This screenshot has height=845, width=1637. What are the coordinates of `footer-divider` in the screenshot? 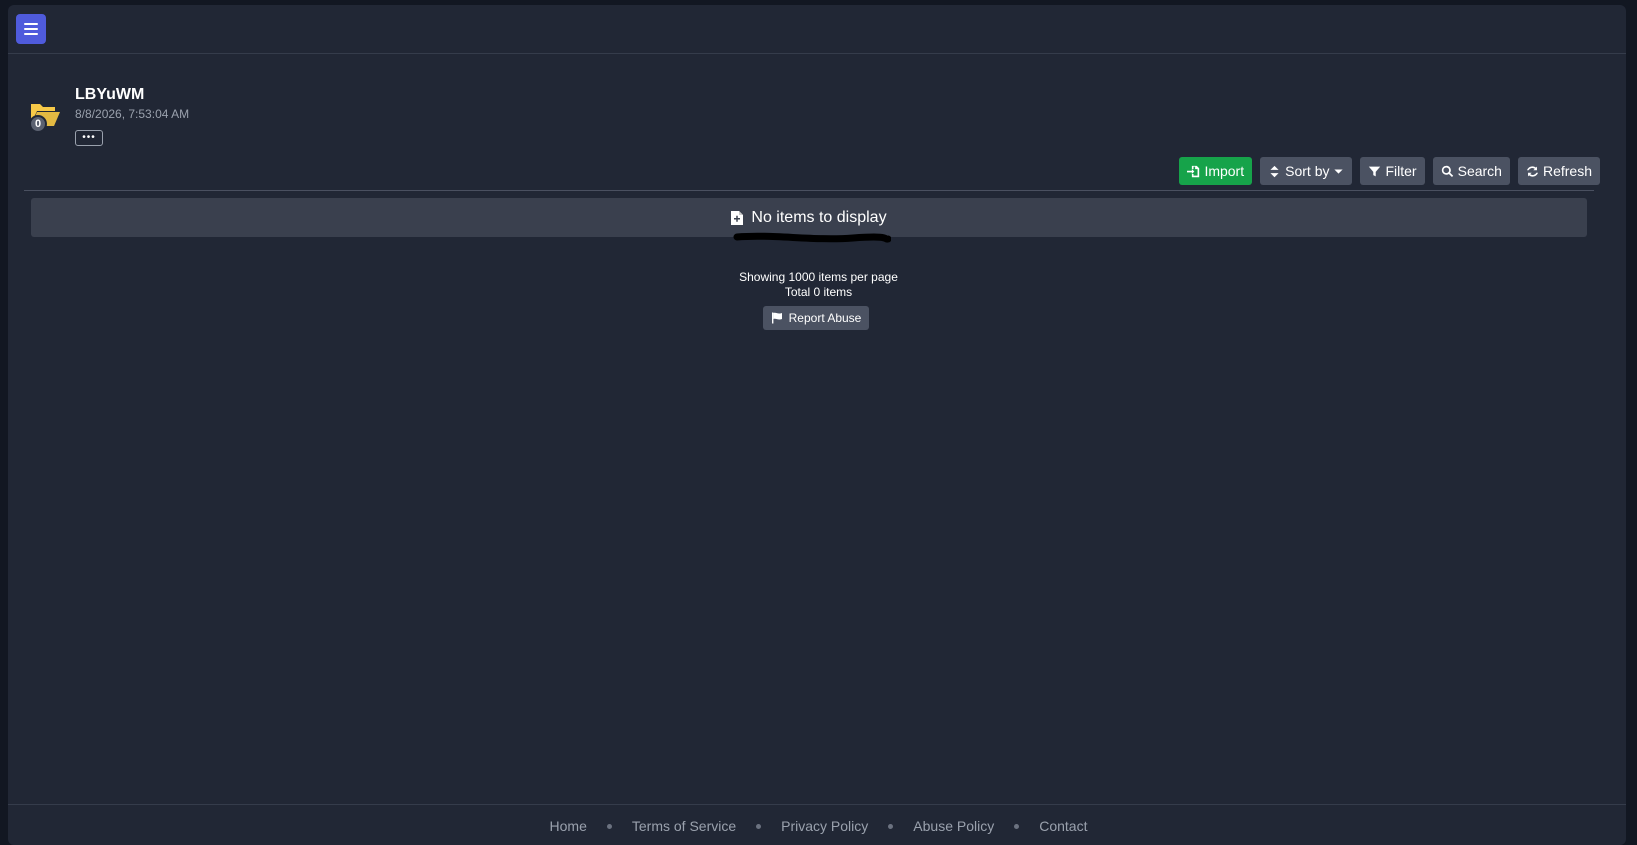 It's located at (817, 804).